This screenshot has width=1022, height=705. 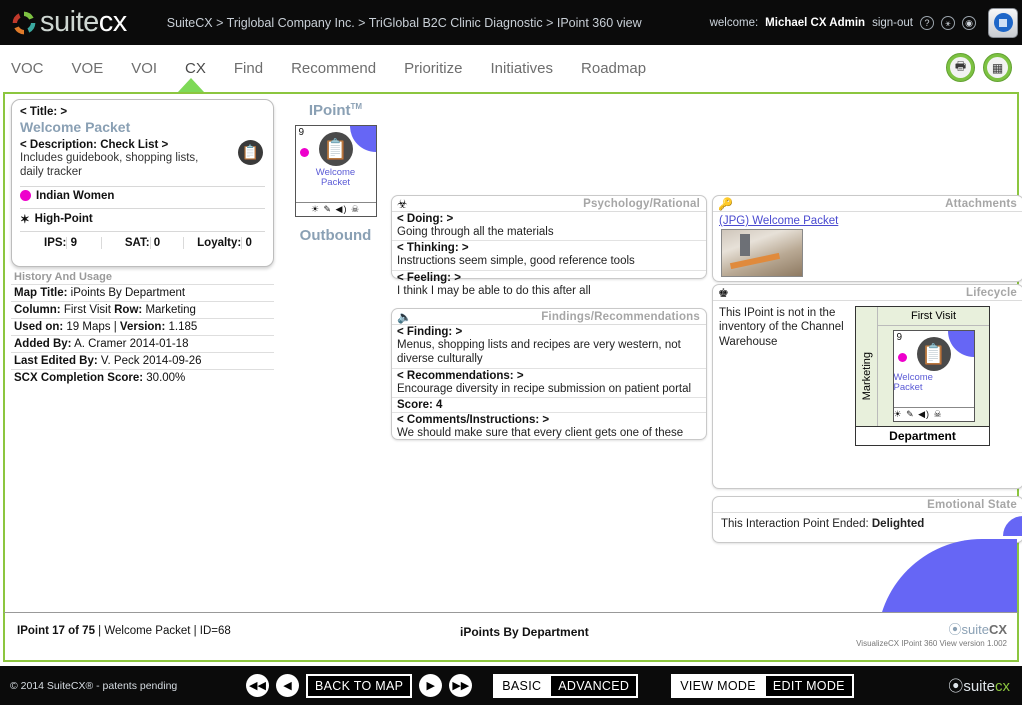 What do you see at coordinates (1003, 22) in the screenshot?
I see `app-window-button` at bounding box center [1003, 22].